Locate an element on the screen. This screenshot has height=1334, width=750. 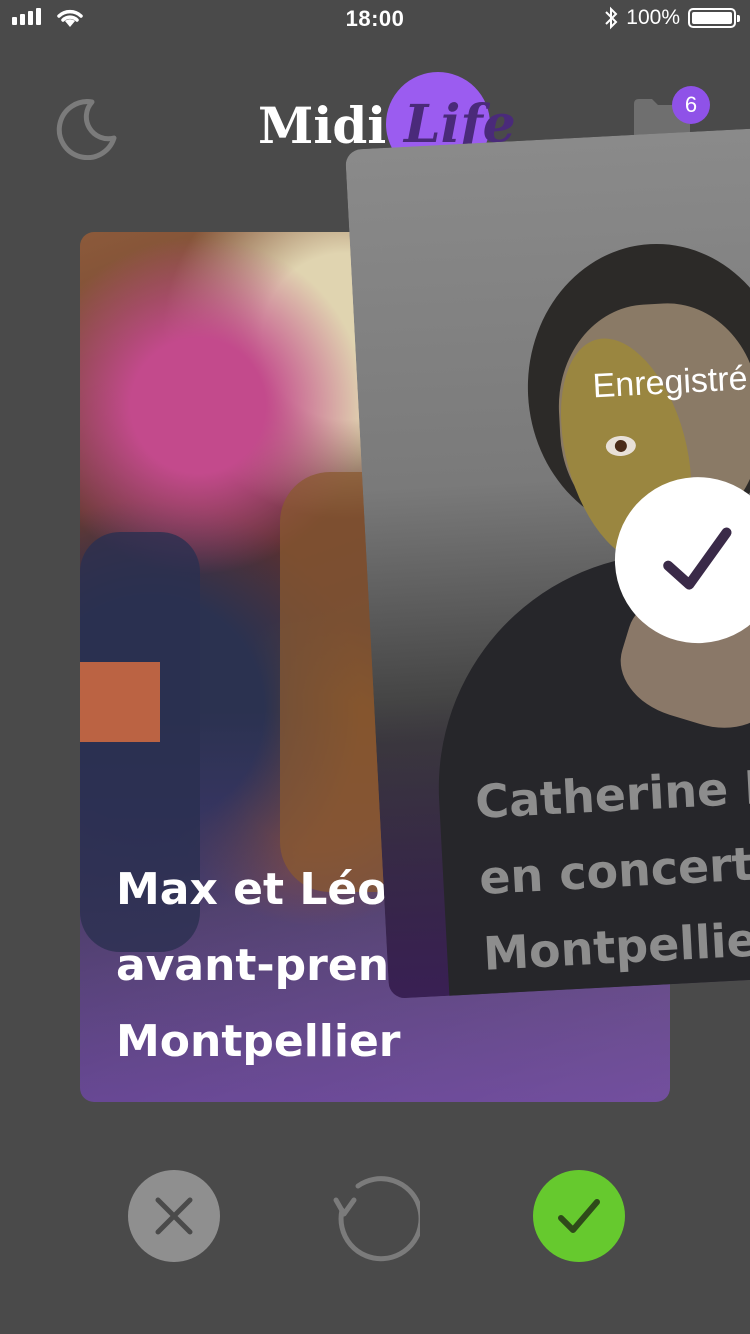
moon-icon is located at coordinates (87, 129).